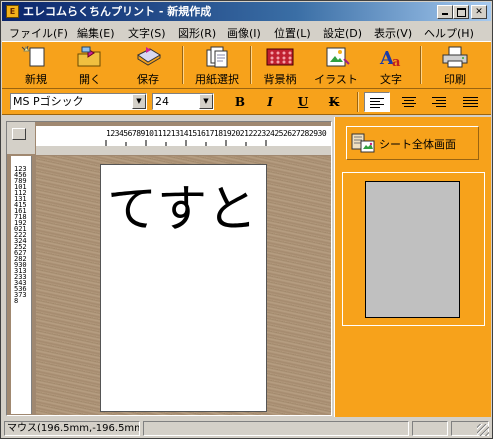 The height and width of the screenshot is (439, 493). I want to click on title-bar: E エレコムらくちんプリント - 新規作成 ✕, so click(246, 11).